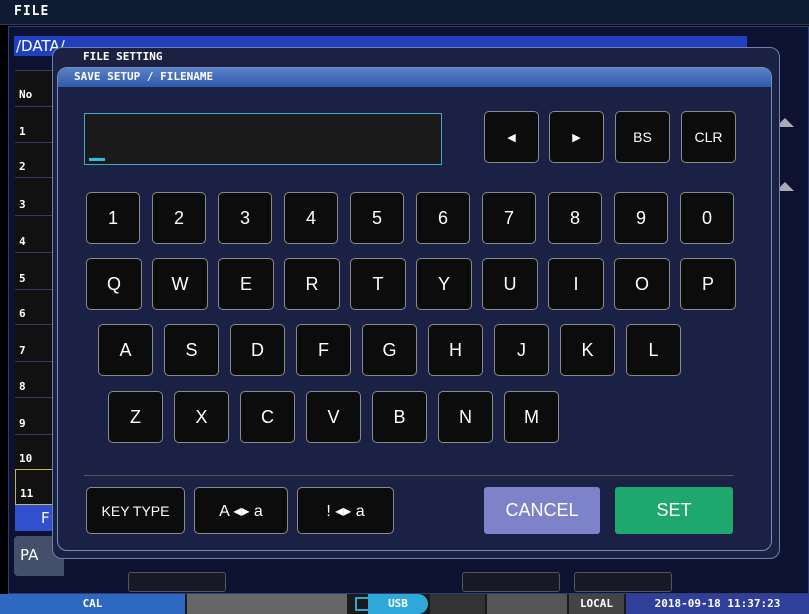 This screenshot has height=614, width=809. Describe the element at coordinates (191, 350) in the screenshot. I see `key-s: S` at that location.